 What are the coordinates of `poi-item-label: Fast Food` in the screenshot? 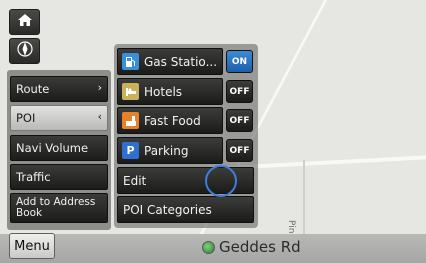 It's located at (172, 120).